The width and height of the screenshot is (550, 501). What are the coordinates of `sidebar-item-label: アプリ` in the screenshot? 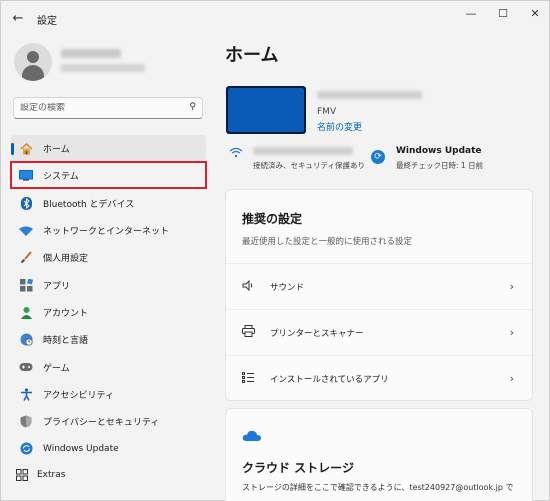 It's located at (57, 286).